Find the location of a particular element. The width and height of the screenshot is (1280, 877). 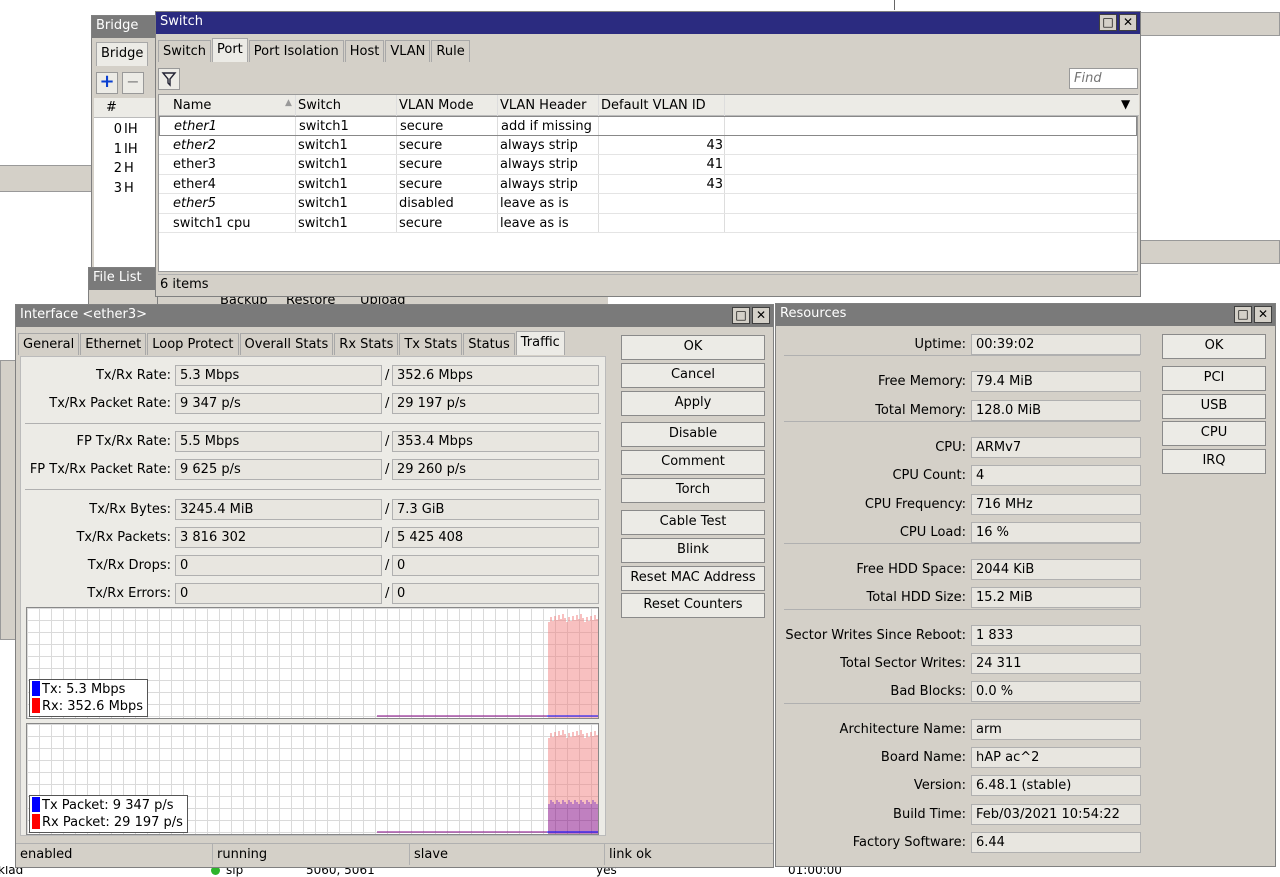

res-label-cpu-count: CPU Count: is located at coordinates (929, 476).